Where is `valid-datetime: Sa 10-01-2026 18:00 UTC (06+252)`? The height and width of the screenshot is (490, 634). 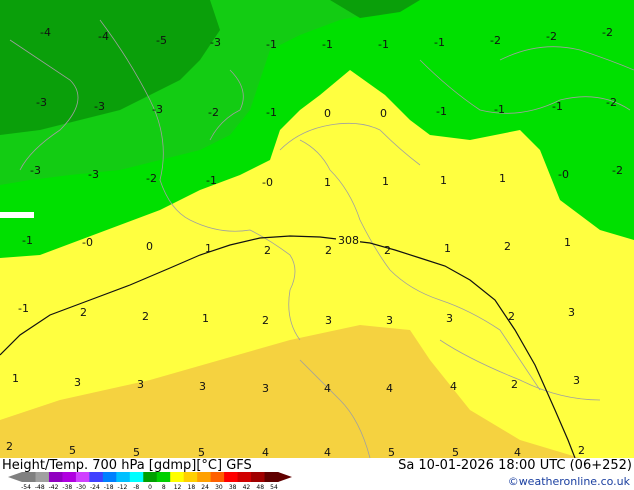
valid-datetime: Sa 10-01-2026 18:00 UTC (06+252) is located at coordinates (515, 465).